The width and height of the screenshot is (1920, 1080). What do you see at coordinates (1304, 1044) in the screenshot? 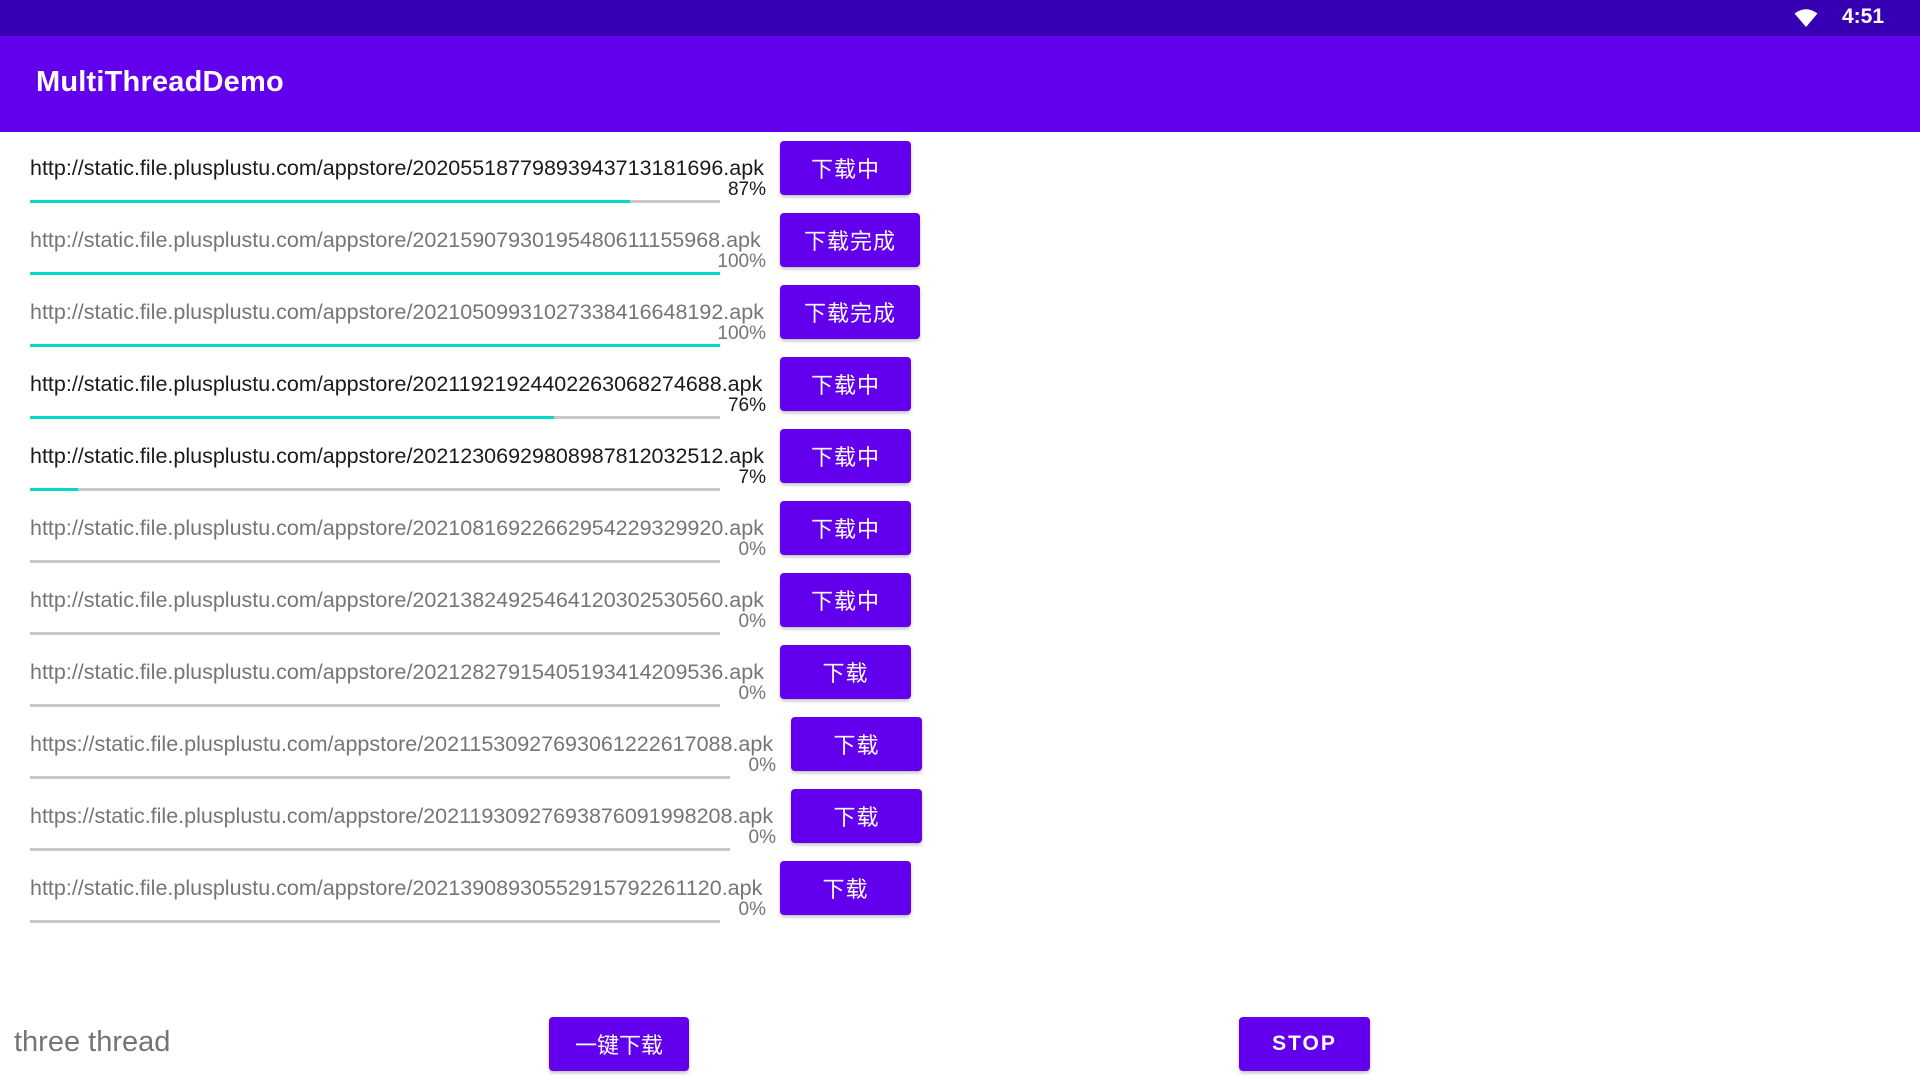
I see `stop-button: STOP` at bounding box center [1304, 1044].